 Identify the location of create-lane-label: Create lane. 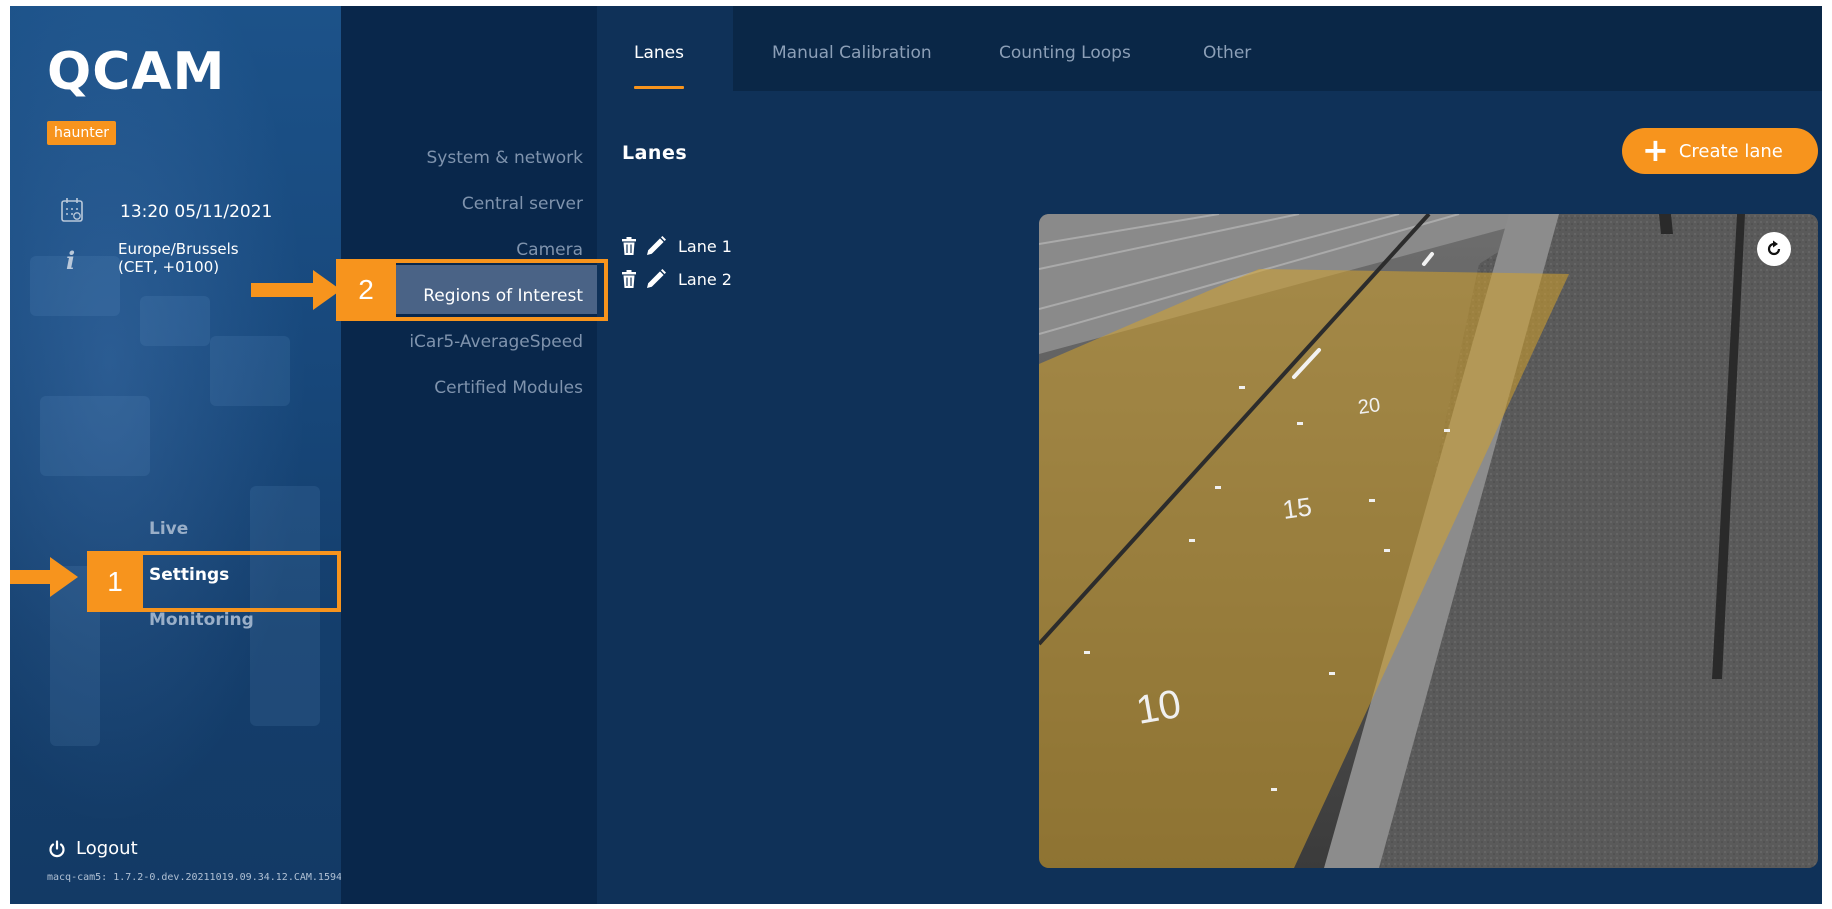
(1730, 151).